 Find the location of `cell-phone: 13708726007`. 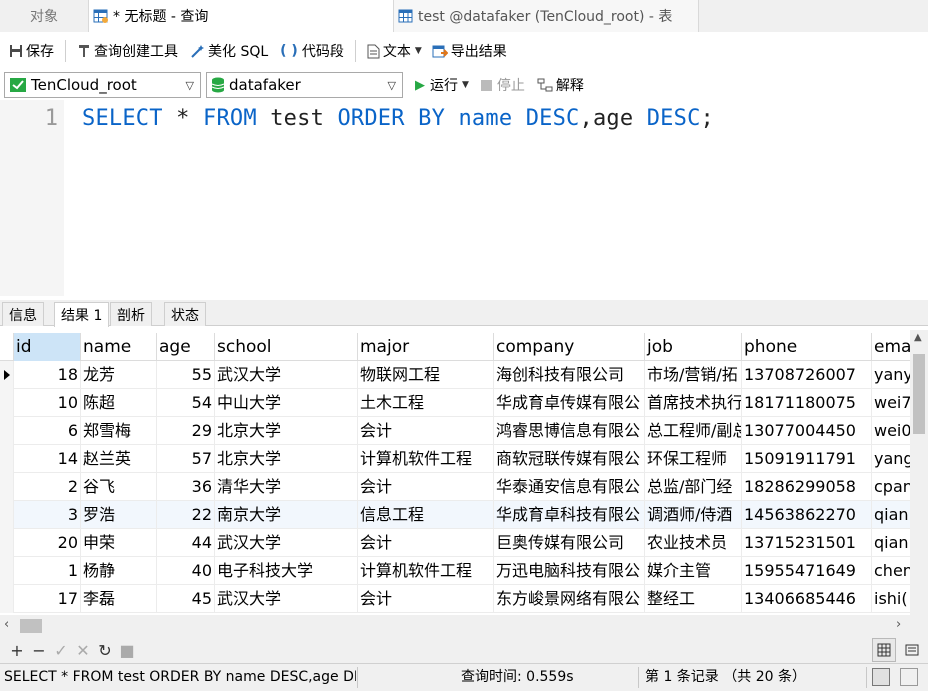

cell-phone: 13708726007 is located at coordinates (806, 375).